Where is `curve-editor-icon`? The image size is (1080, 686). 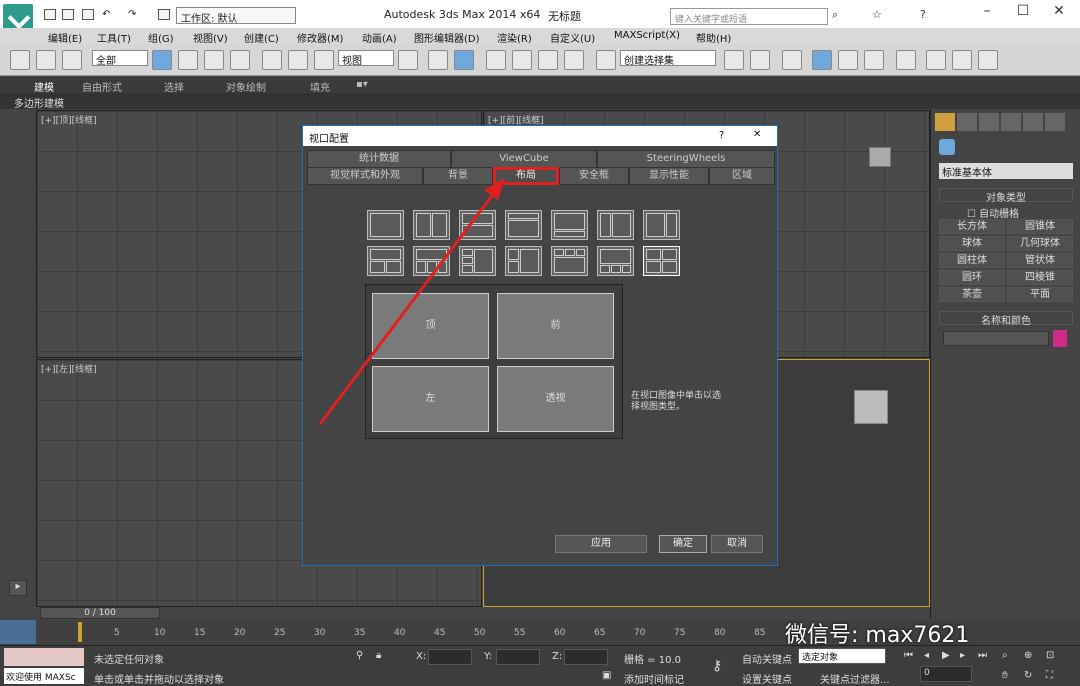
curve-editor-icon is located at coordinates (848, 60).